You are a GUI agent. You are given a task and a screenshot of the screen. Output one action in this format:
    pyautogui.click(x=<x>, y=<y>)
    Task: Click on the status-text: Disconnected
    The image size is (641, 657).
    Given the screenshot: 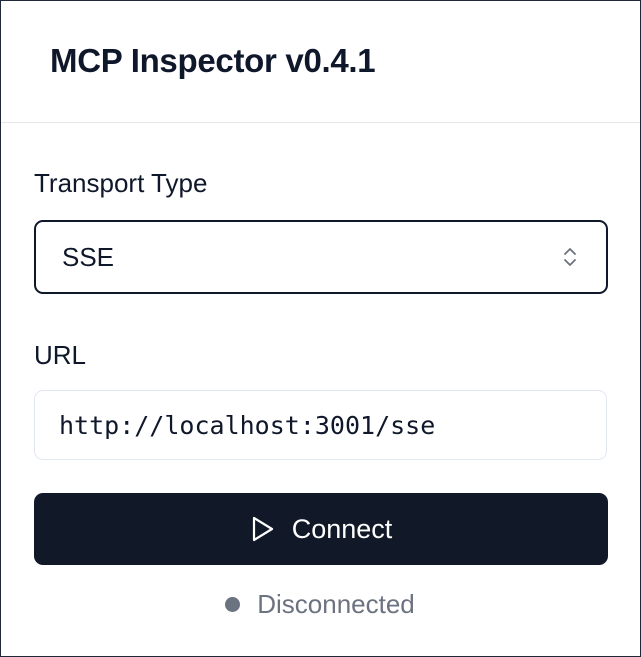 What is the action you would take?
    pyautogui.click(x=336, y=604)
    